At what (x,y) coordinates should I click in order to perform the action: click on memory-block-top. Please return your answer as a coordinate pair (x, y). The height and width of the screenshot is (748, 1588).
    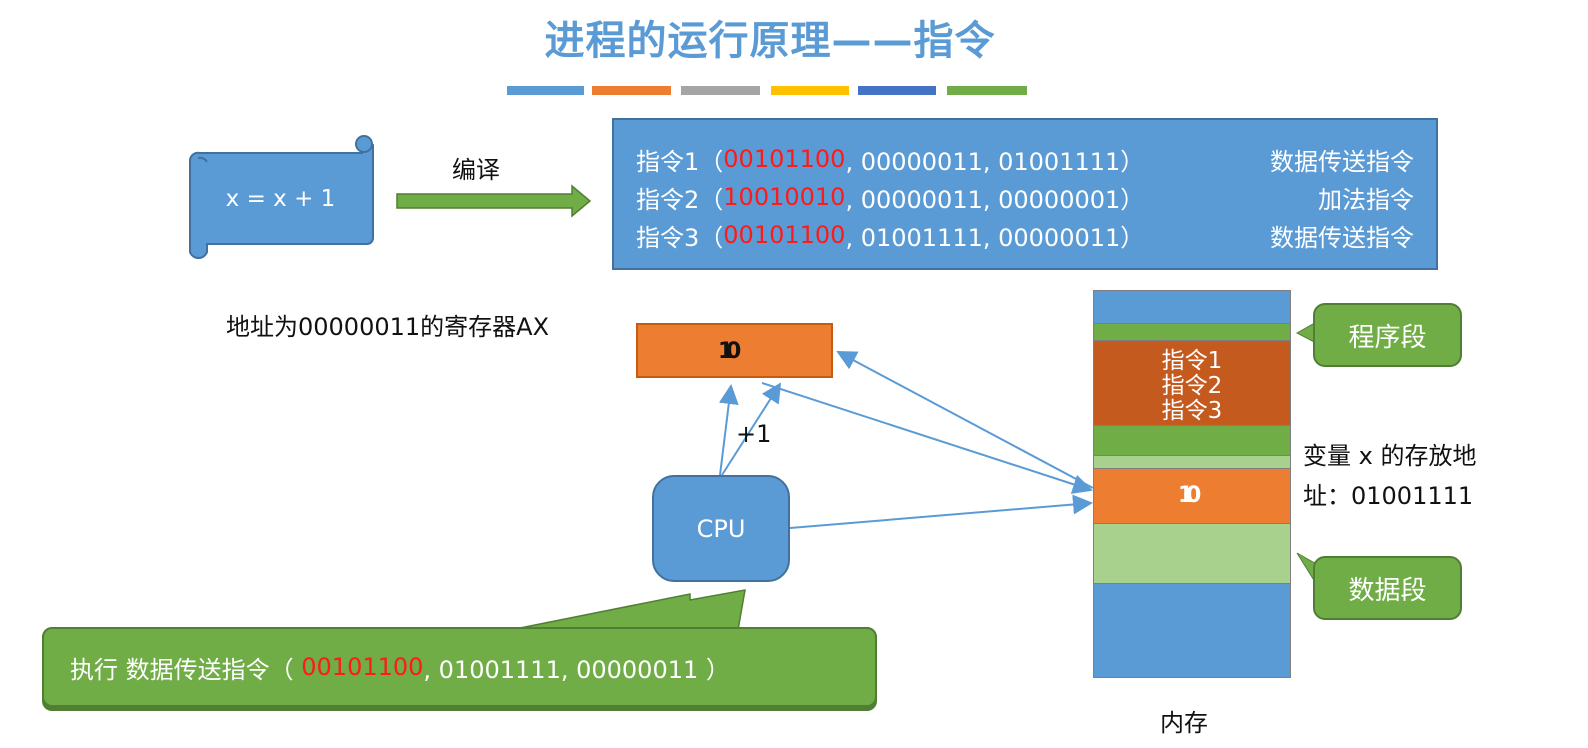
    Looking at the image, I should click on (1192, 307).